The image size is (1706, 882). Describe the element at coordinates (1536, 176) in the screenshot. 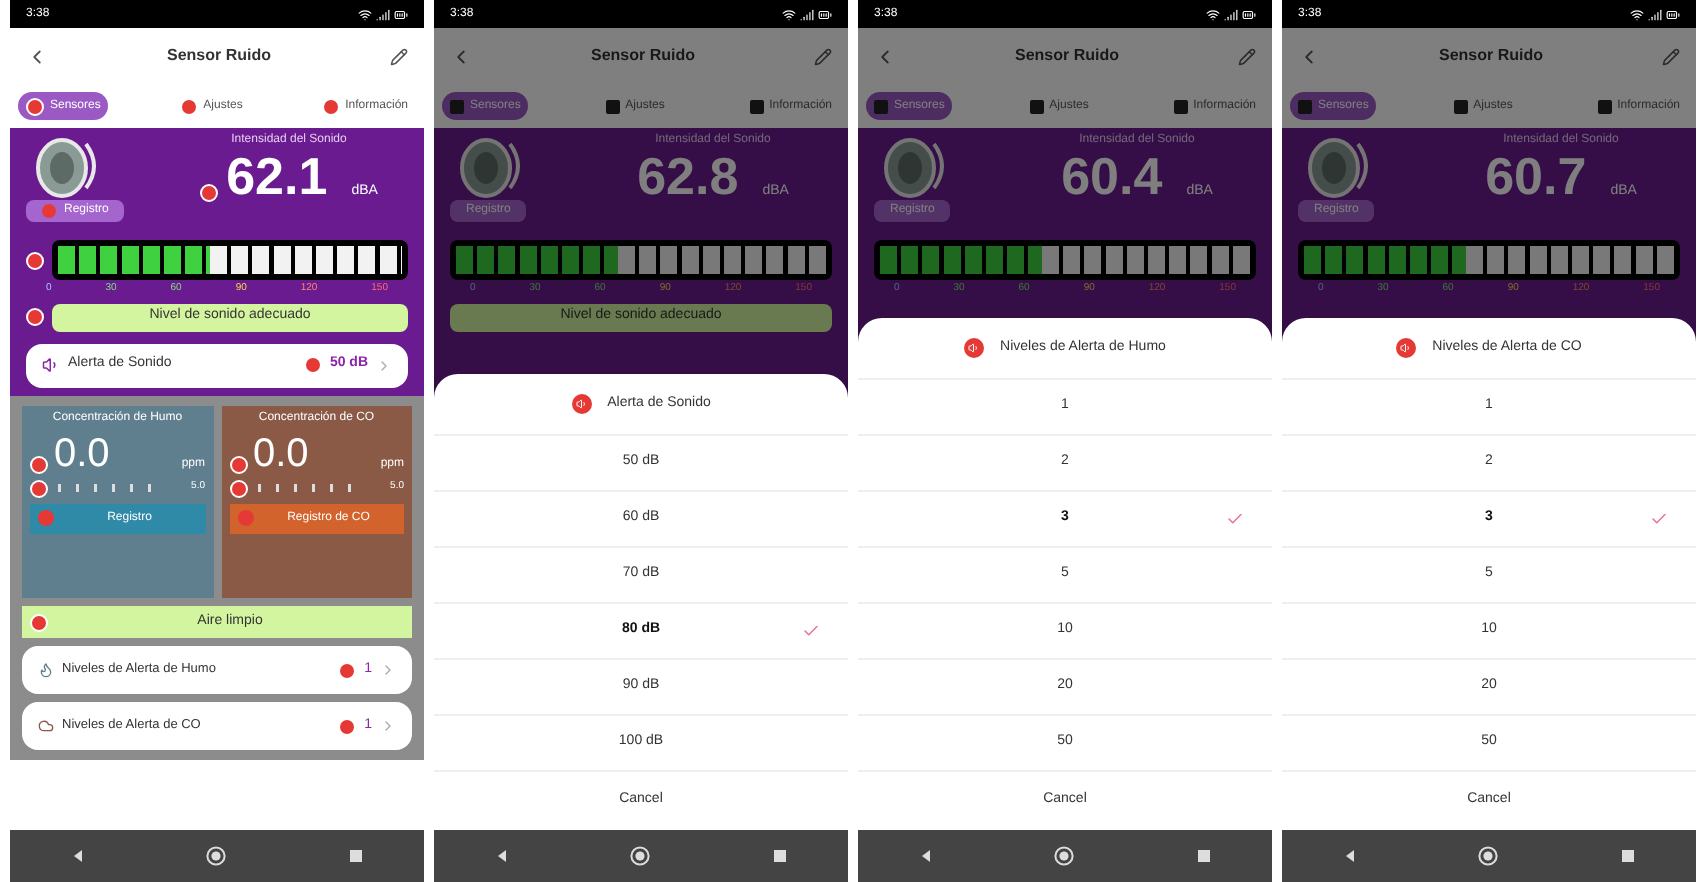

I see `sound-value: 60.7` at that location.